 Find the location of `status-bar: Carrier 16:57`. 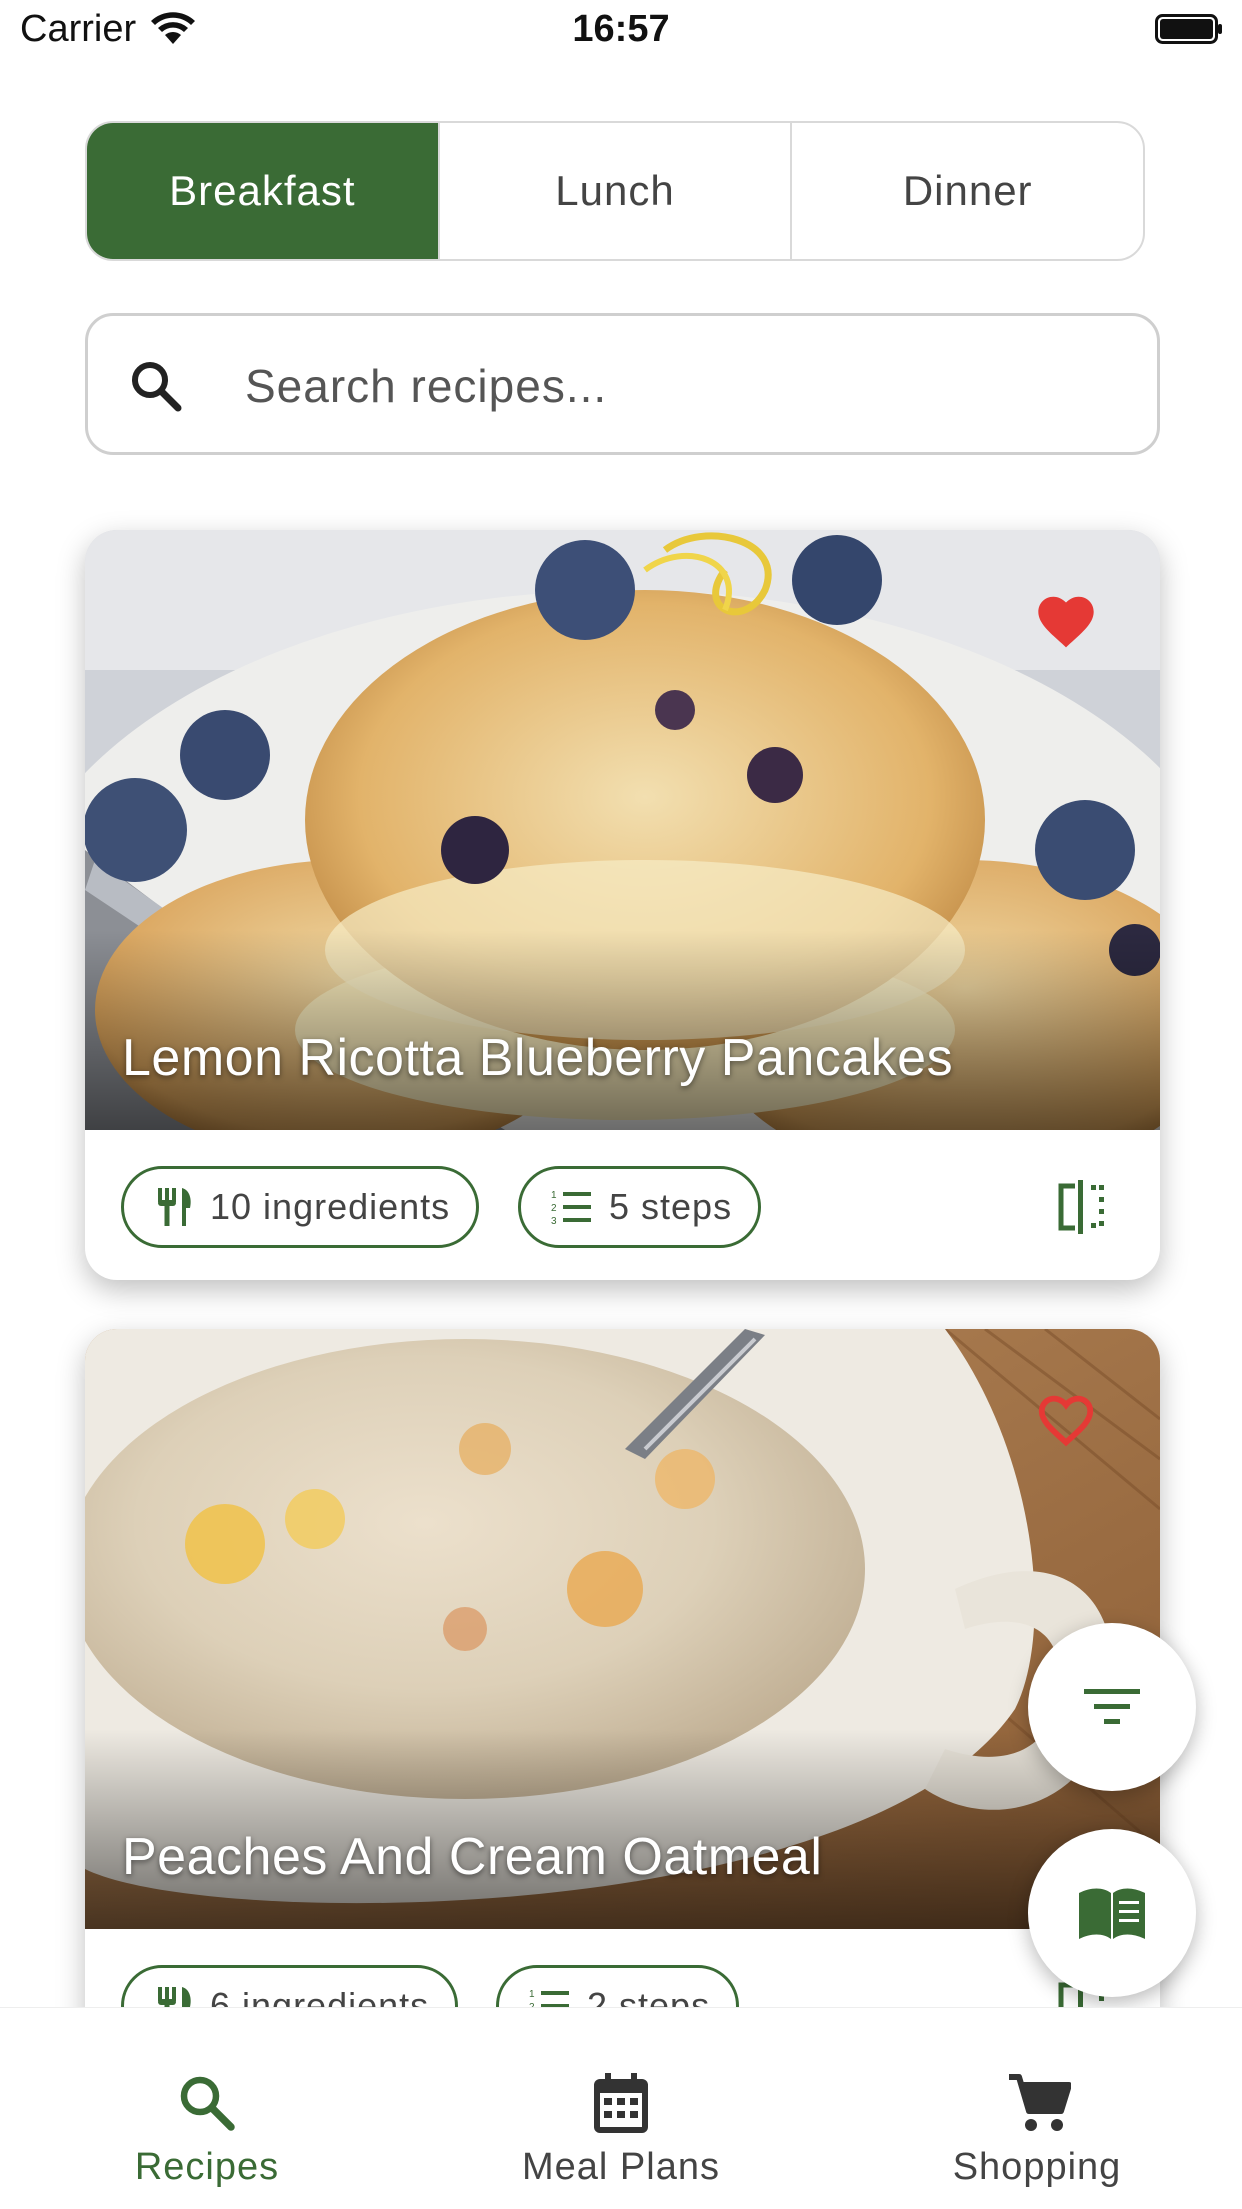

status-bar: Carrier 16:57 is located at coordinates (621, 32).